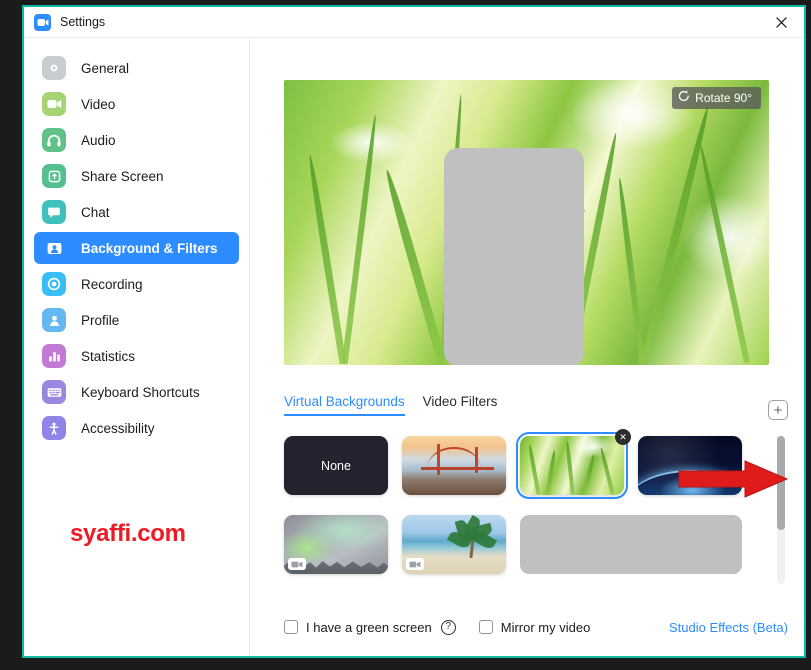  What do you see at coordinates (573, 464) in the screenshot?
I see `background-thumb-grass: ✕` at bounding box center [573, 464].